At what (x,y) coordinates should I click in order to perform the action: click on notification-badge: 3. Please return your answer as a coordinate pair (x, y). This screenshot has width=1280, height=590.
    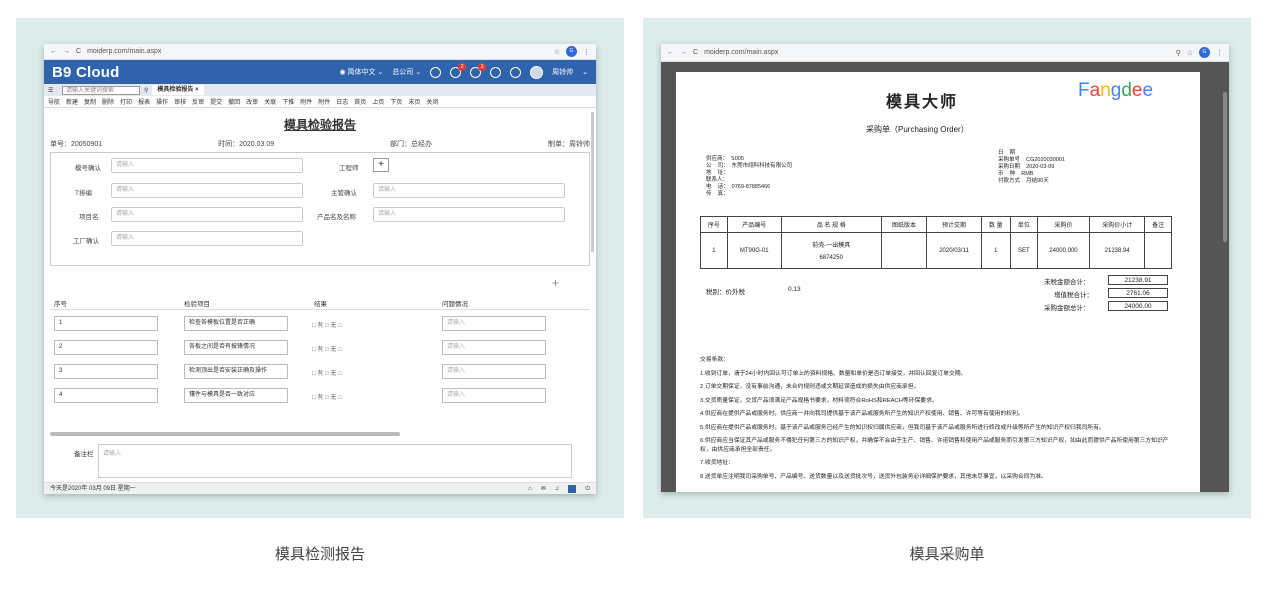
    Looking at the image, I should click on (482, 66).